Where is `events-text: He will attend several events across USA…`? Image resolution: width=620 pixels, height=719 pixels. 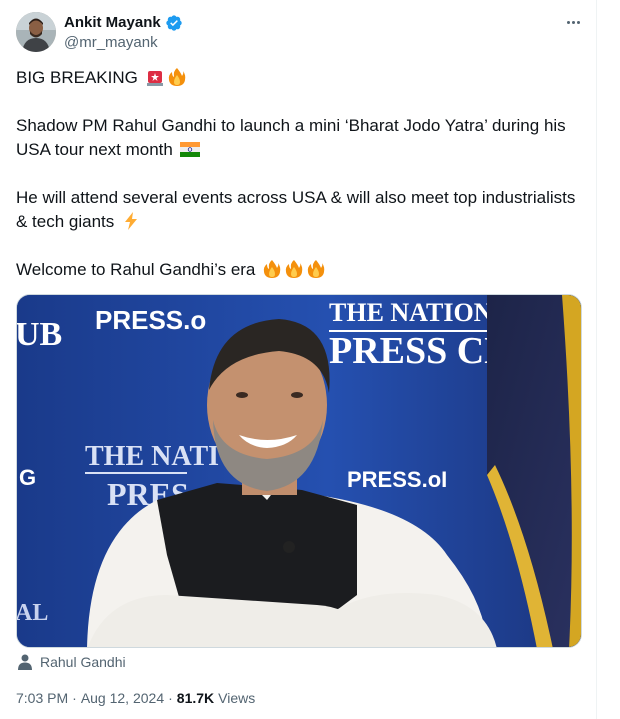
events-text: He will attend several events across USA… is located at coordinates (296, 209).